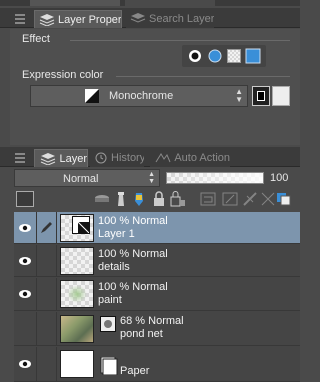  What do you see at coordinates (181, 19) in the screenshot?
I see `tab-label: Search Layer` at bounding box center [181, 19].